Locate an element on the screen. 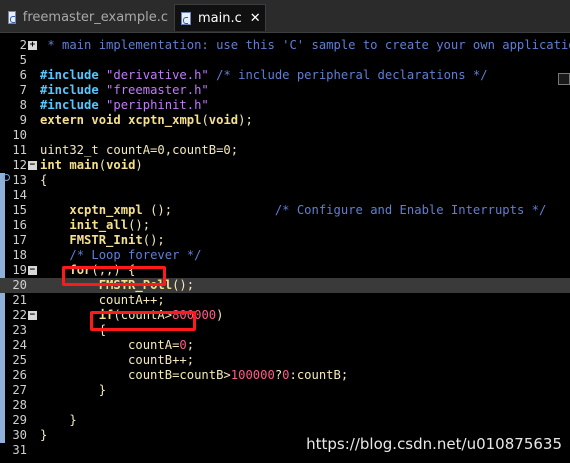 This screenshot has height=463, width=570. code-line: 14 is located at coordinates (285, 195).